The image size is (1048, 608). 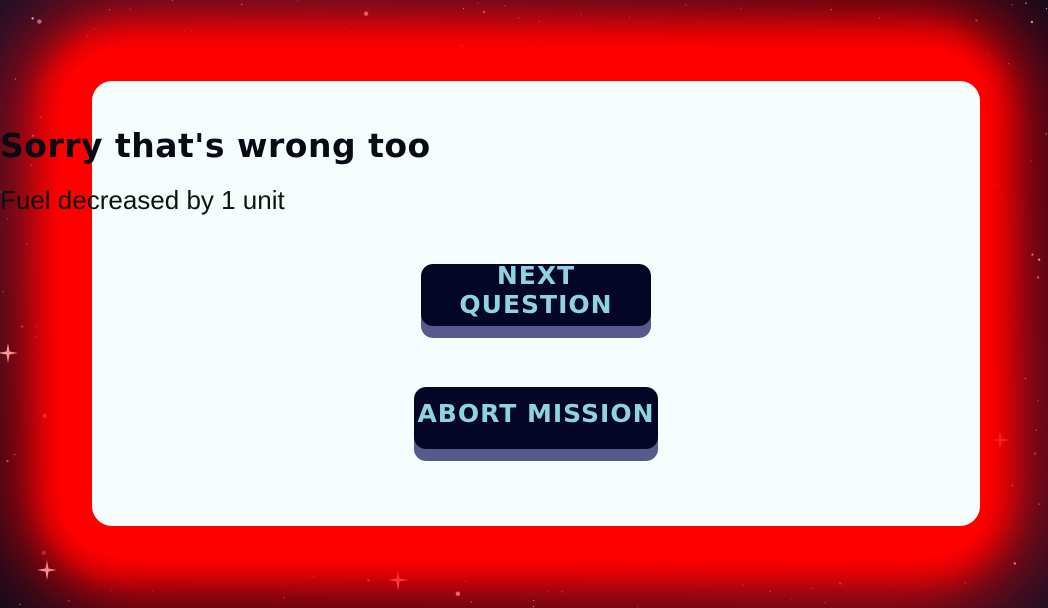 What do you see at coordinates (536, 413) in the screenshot?
I see `abort-mission-label: ABORT MISSION` at bounding box center [536, 413].